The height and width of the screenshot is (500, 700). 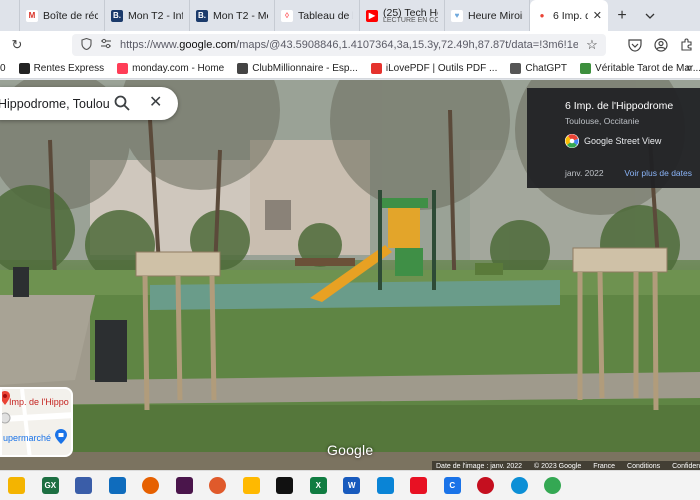 I want to click on monday-icon, so click(x=123, y=68).